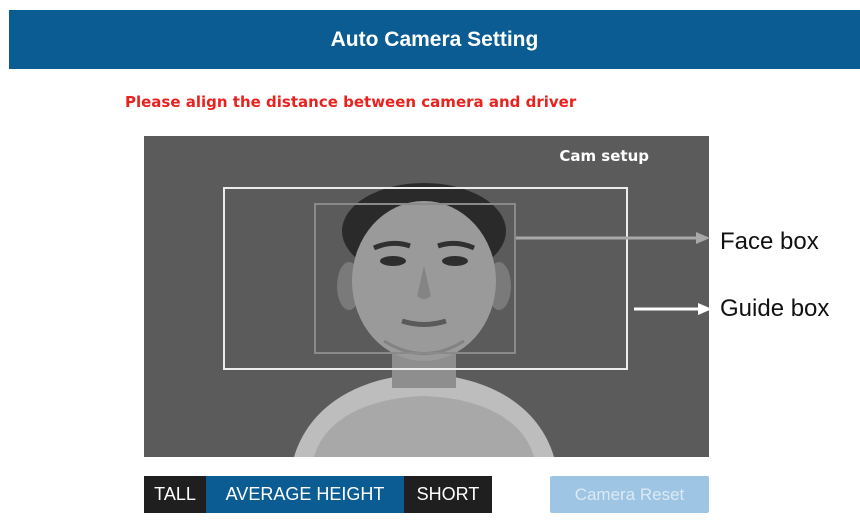 The width and height of the screenshot is (860, 525). Describe the element at coordinates (415, 278) in the screenshot. I see `face-box` at that location.